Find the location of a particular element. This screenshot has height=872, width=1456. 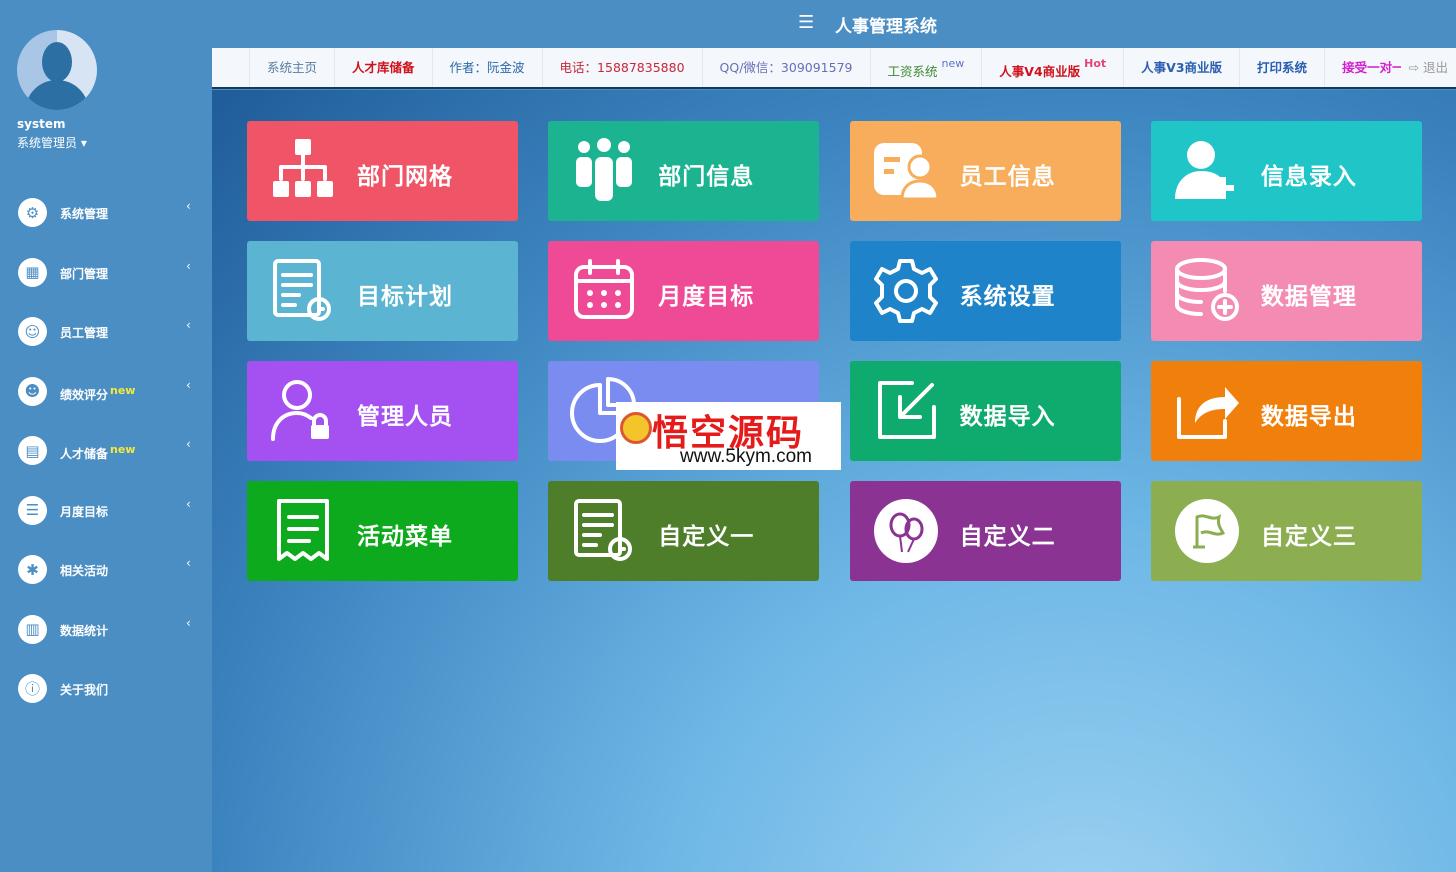

sidebar-item: ☻ 绩效评分 new ‹ is located at coordinates (106, 394).